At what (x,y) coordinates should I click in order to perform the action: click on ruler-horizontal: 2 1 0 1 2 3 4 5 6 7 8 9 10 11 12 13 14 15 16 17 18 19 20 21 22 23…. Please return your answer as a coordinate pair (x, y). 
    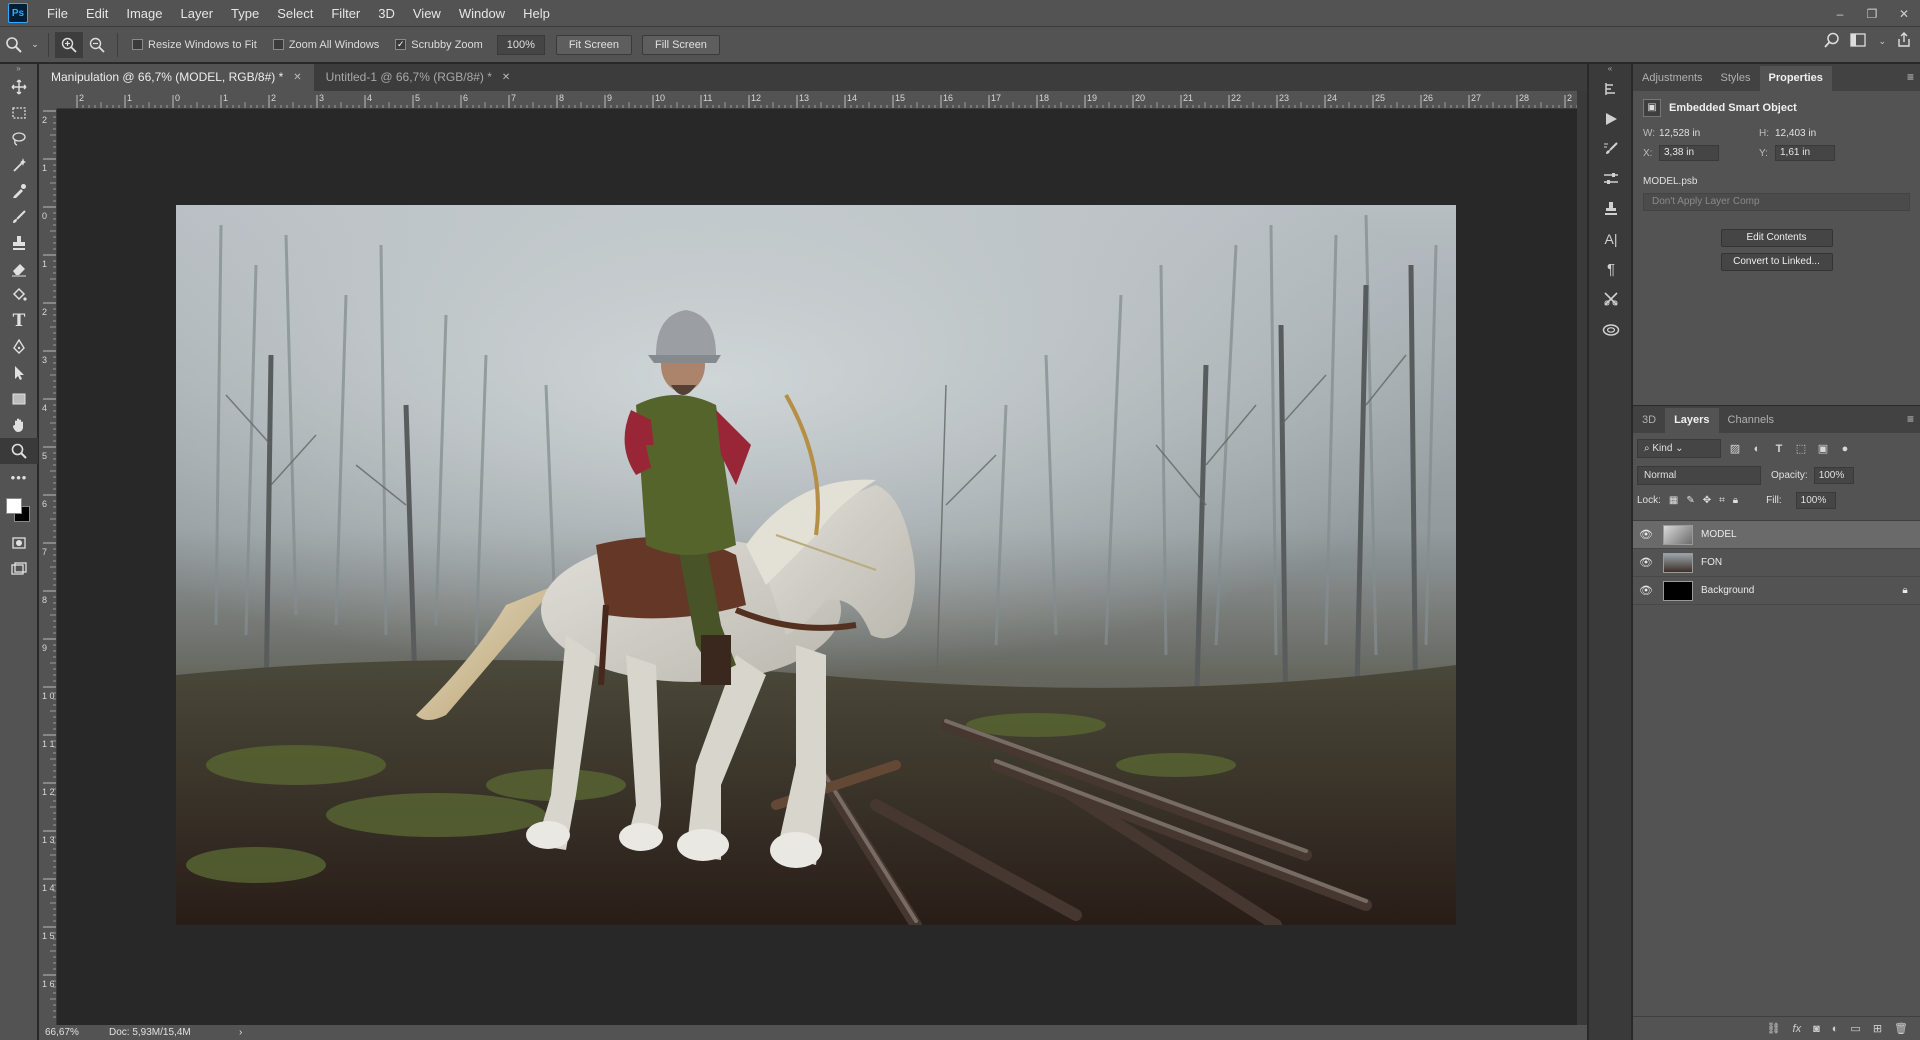
    Looking at the image, I should click on (817, 100).